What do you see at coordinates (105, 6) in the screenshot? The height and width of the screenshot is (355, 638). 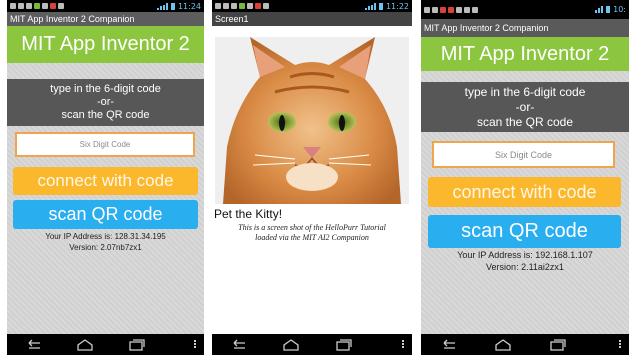 I see `status-bar: 11:24` at bounding box center [105, 6].